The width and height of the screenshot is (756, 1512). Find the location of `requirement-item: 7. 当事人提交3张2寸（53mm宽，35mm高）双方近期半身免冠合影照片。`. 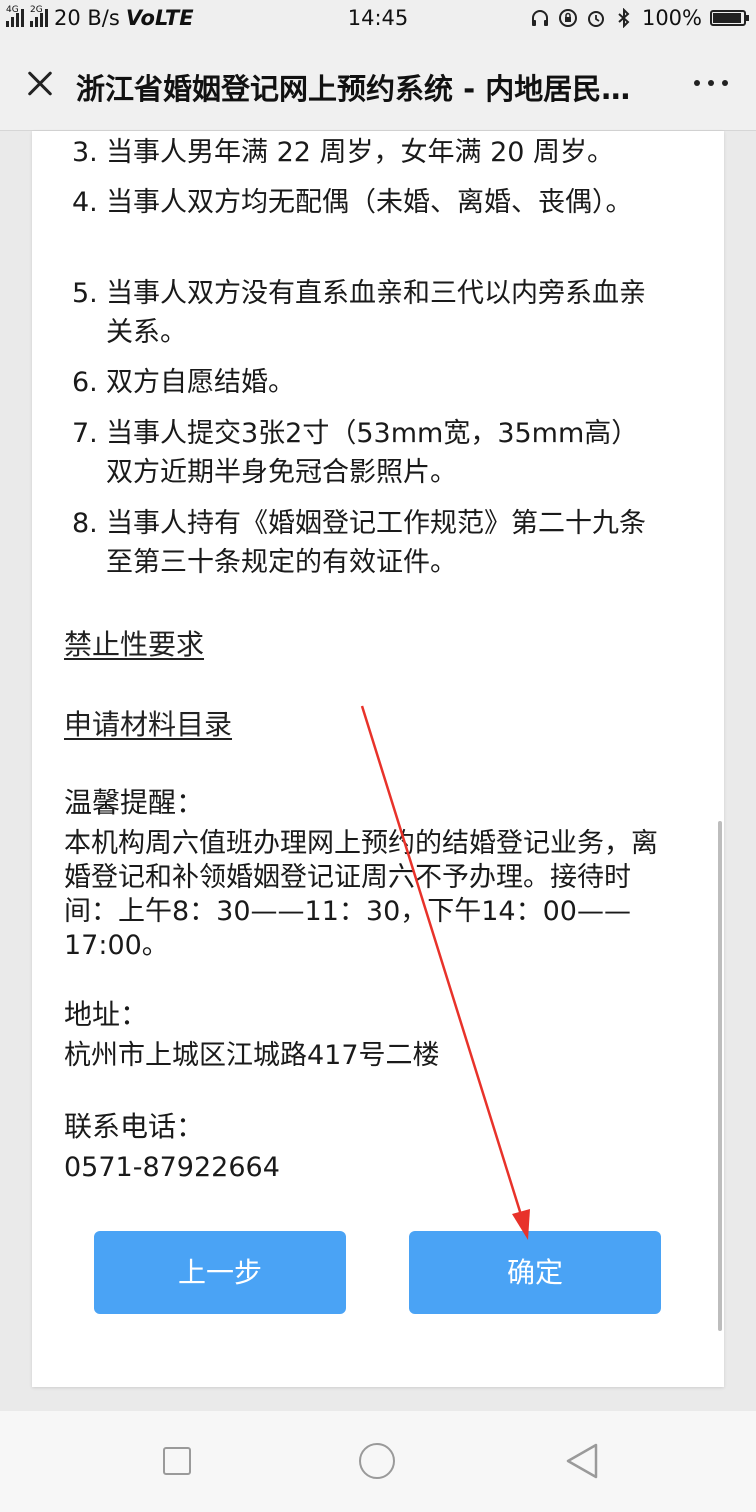

requirement-item: 7. 当事人提交3张2寸（53mm宽，35mm高）双方近期半身免冠合影照片。 is located at coordinates (362, 453).